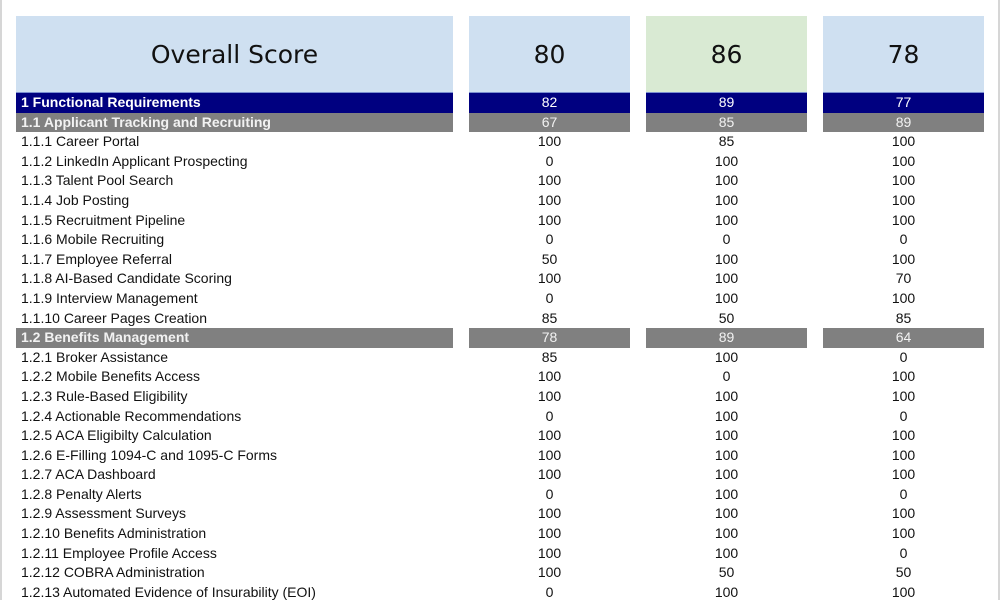 The height and width of the screenshot is (602, 1000). What do you see at coordinates (549, 338) in the screenshot?
I see `subsection-row-score: 78` at bounding box center [549, 338].